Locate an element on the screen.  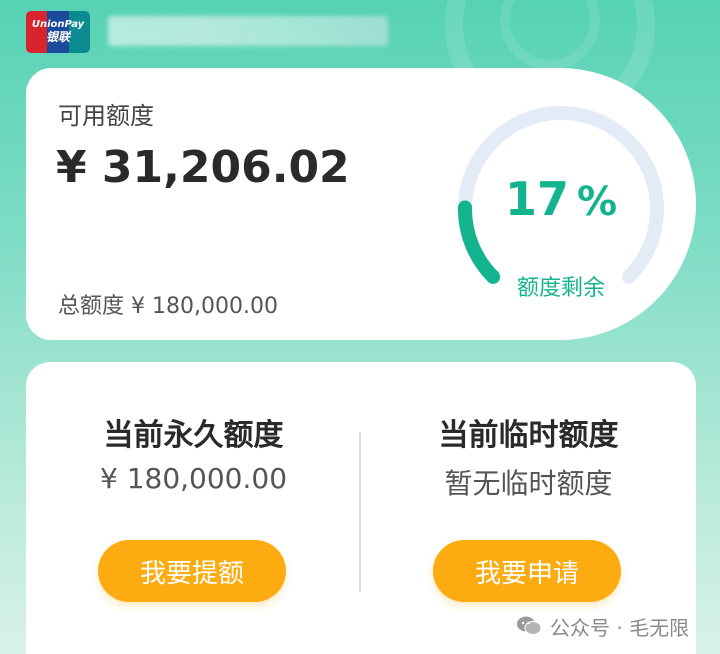
gauge-percent: 17% is located at coordinates (561, 199).